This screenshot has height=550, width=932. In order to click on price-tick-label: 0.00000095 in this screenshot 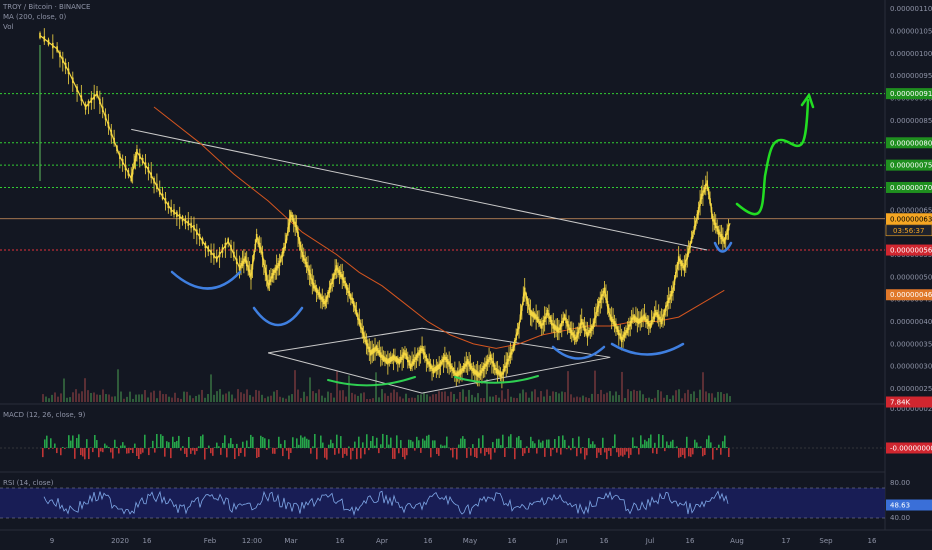, I will do `click(911, 76)`.